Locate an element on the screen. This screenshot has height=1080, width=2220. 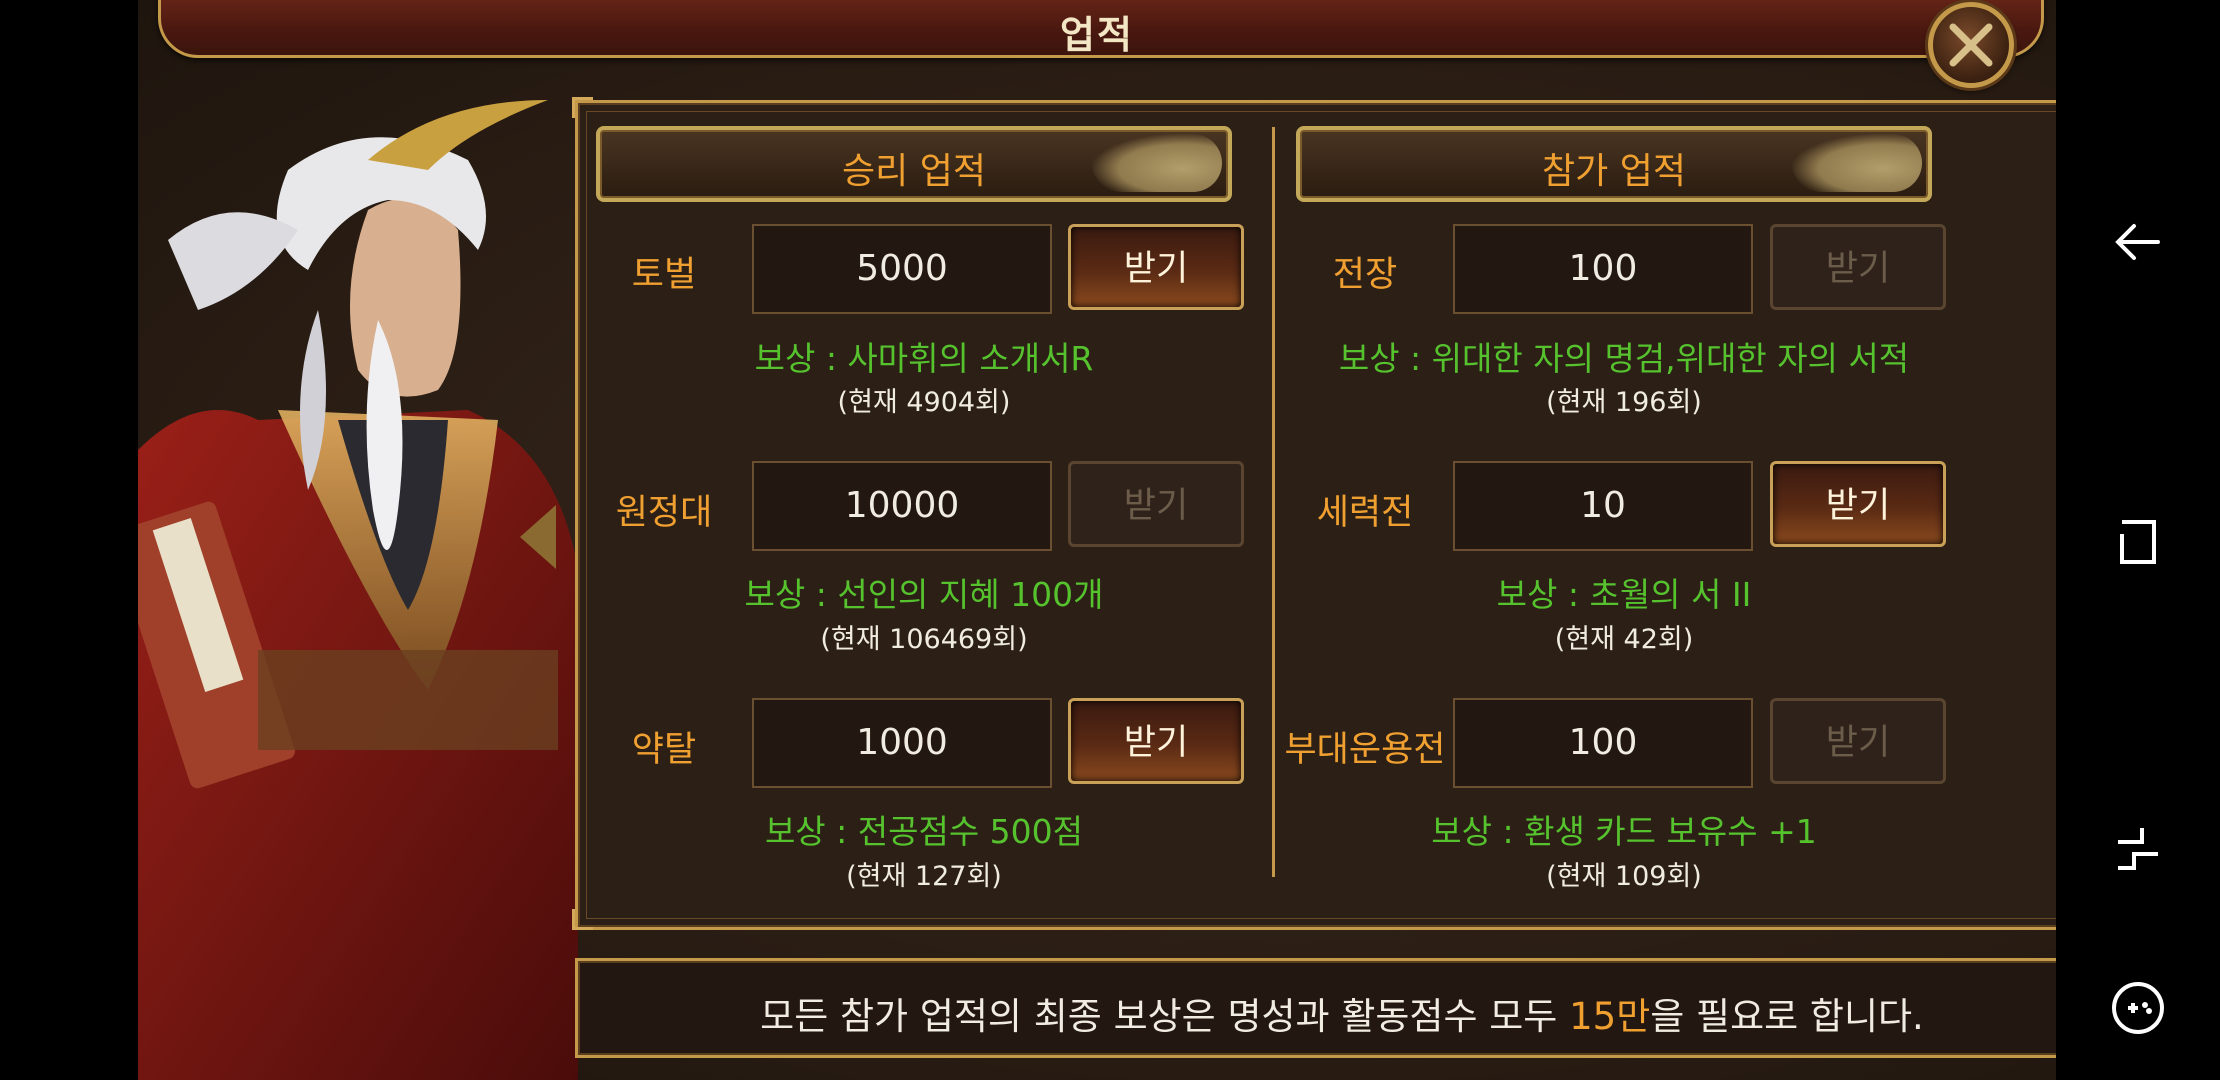
system-nav-bar is located at coordinates (2138, 540).